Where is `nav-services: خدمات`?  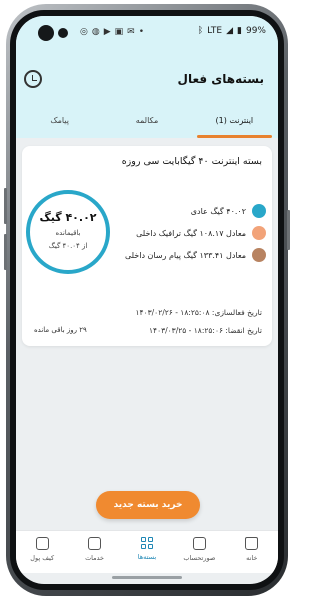 nav-services: خدمات is located at coordinates (94, 552).